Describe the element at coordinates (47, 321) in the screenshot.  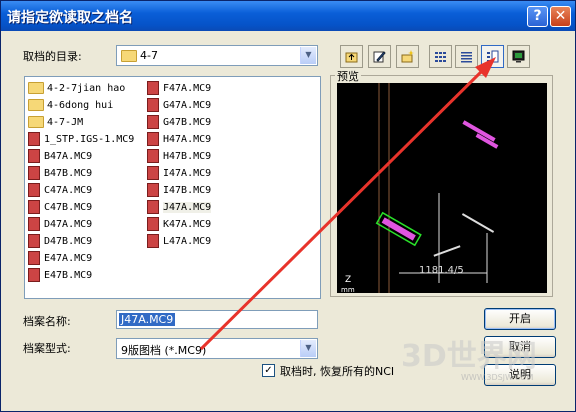
I see `filename-label: 档案名称:` at that location.